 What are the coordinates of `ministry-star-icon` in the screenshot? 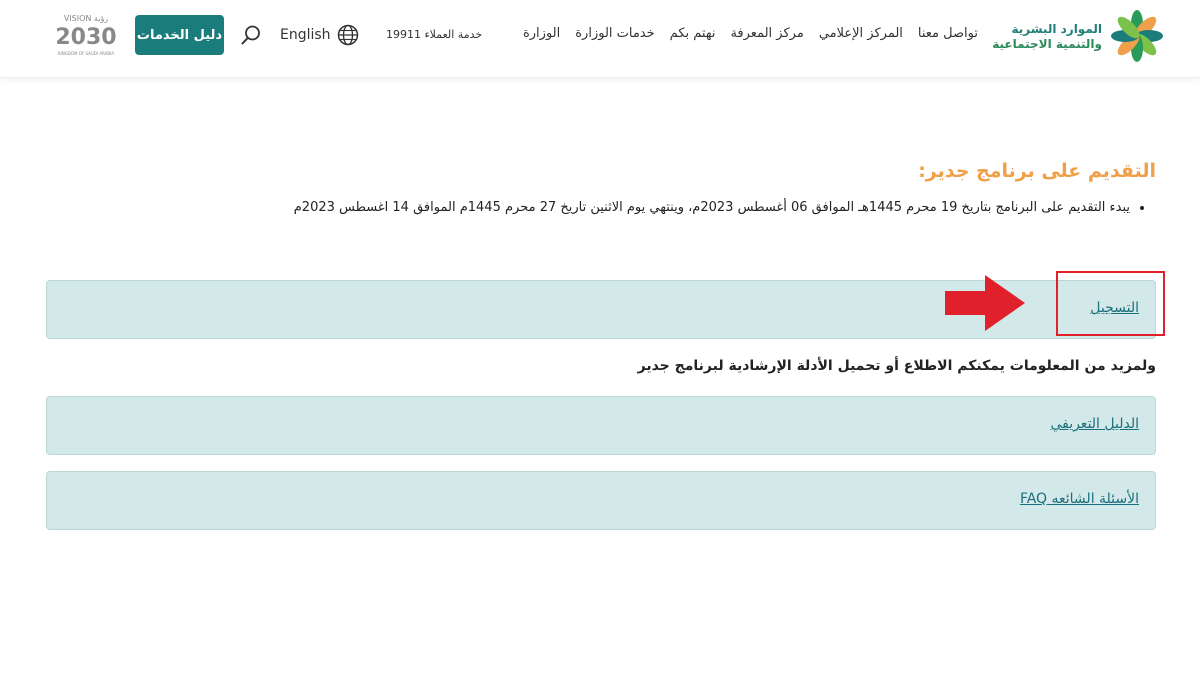 It's located at (1137, 36).